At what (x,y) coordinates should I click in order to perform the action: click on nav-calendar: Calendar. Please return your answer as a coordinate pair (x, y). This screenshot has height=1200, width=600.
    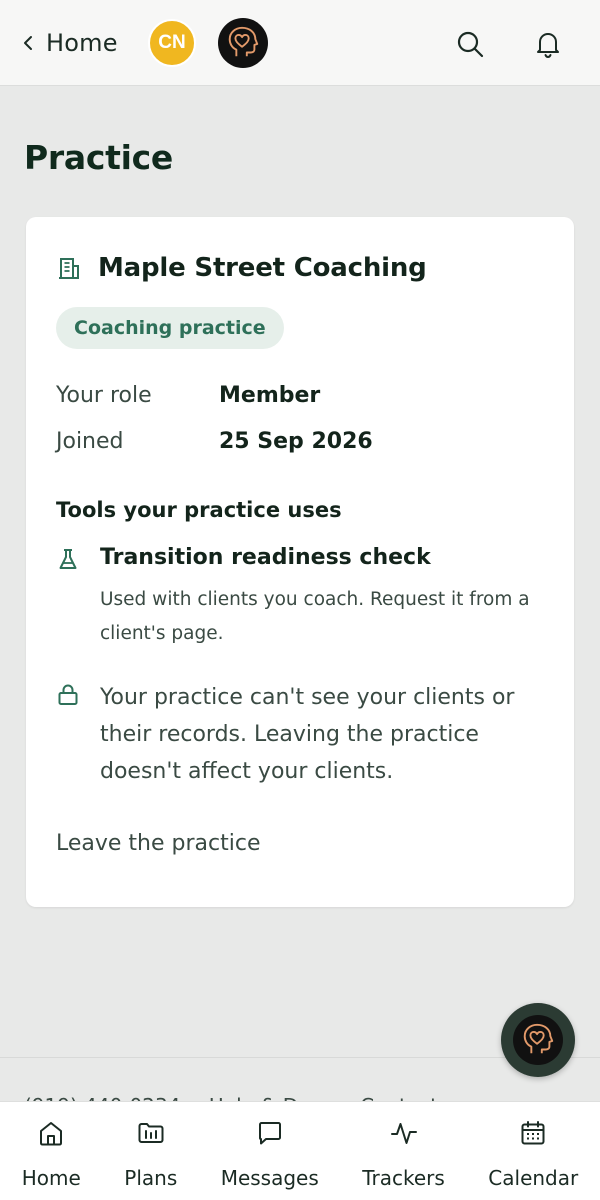
    Looking at the image, I should click on (533, 1151).